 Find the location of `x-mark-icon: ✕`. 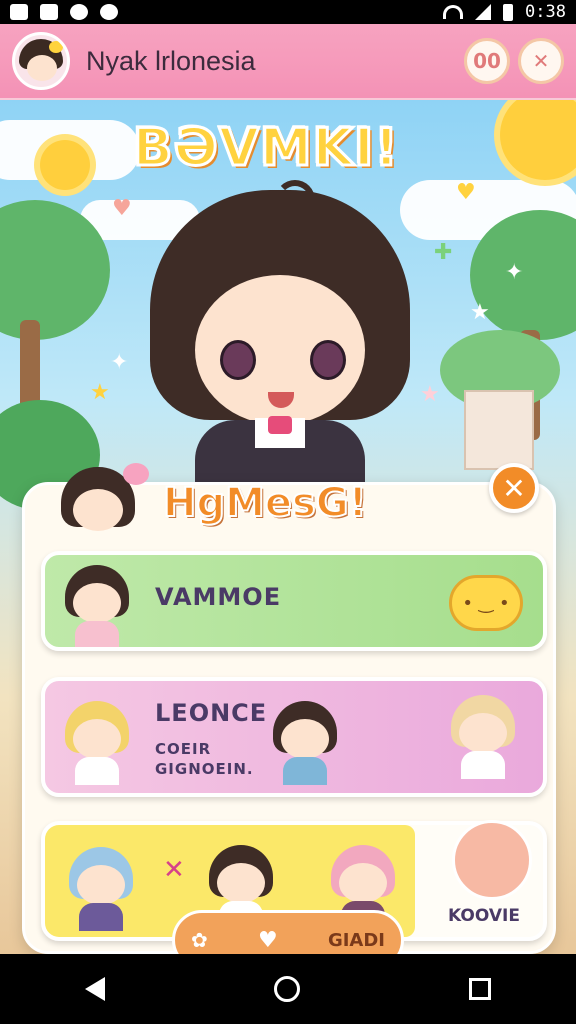

x-mark-icon: ✕ is located at coordinates (174, 870).